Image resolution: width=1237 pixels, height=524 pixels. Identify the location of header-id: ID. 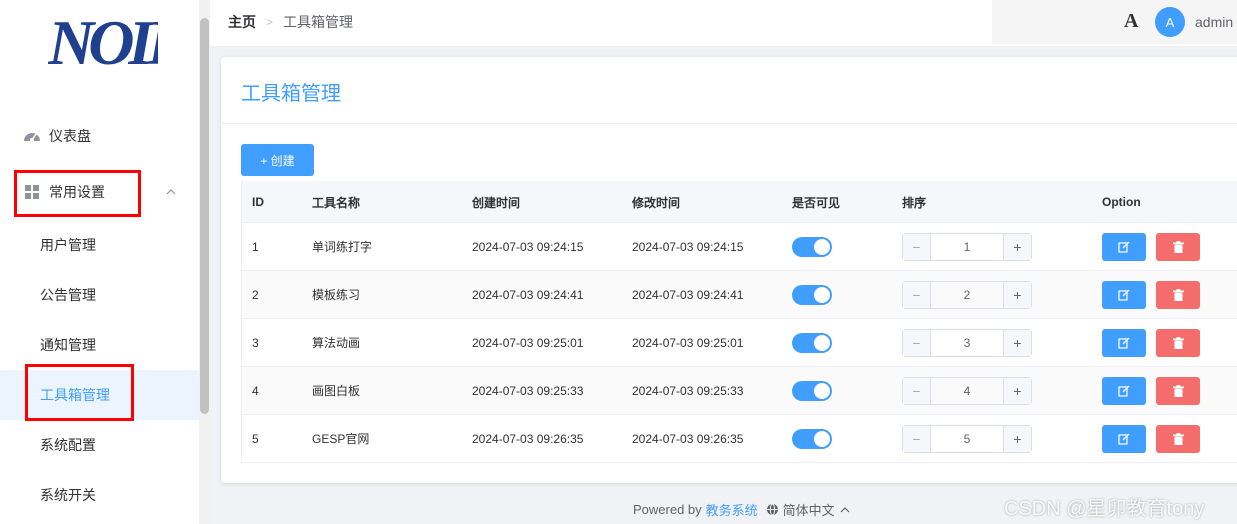
(258, 202).